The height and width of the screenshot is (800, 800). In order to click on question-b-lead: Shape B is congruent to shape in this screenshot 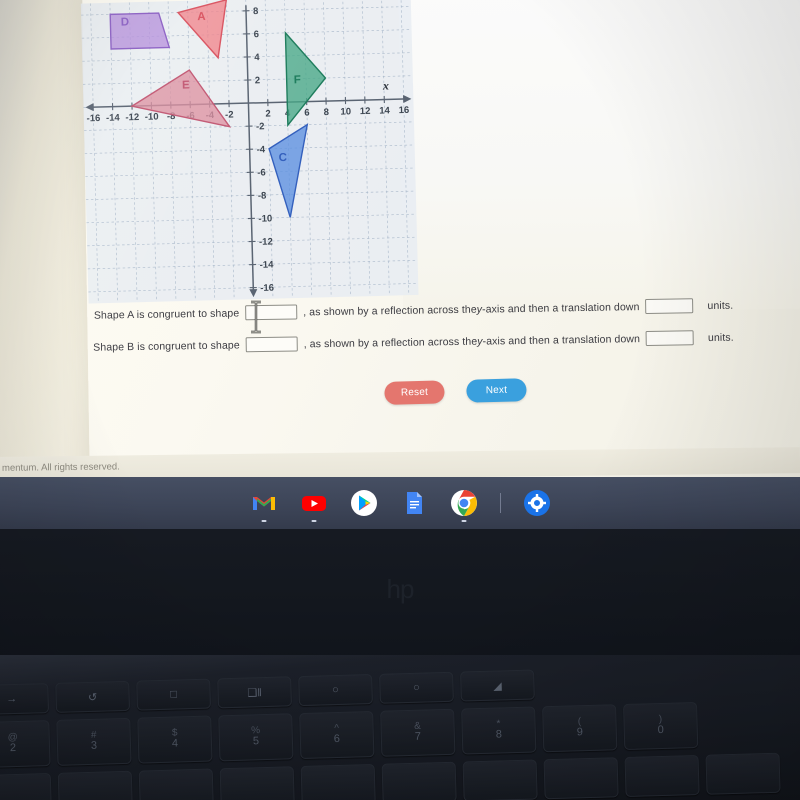, I will do `click(166, 346)`.